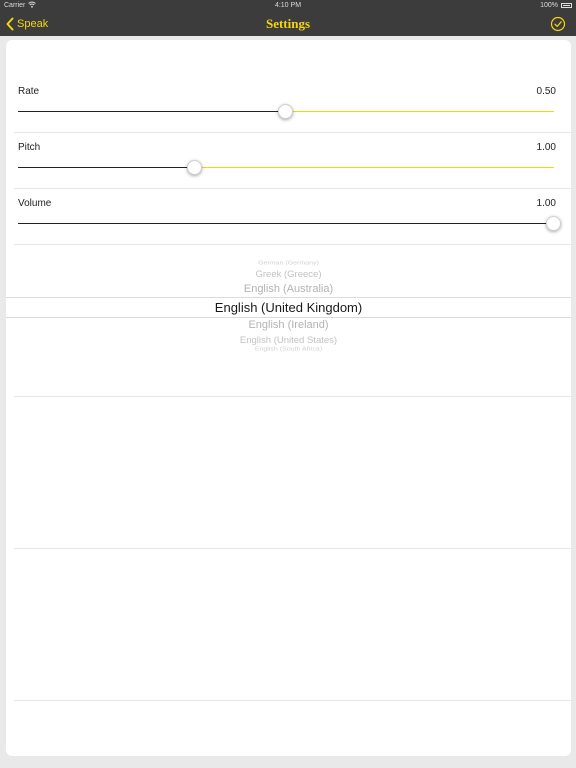  I want to click on rate-slider, so click(286, 112).